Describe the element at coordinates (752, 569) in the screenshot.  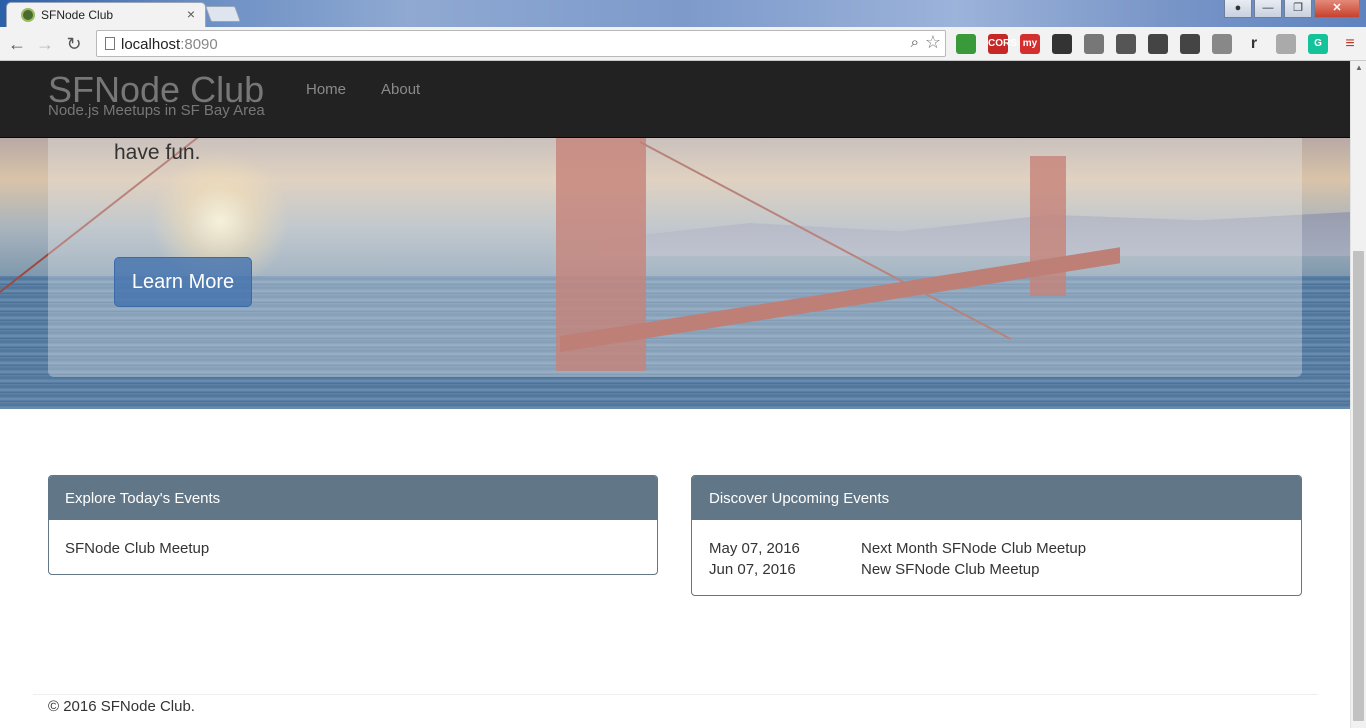
I see `event-date: Jun 07, 2016` at that location.